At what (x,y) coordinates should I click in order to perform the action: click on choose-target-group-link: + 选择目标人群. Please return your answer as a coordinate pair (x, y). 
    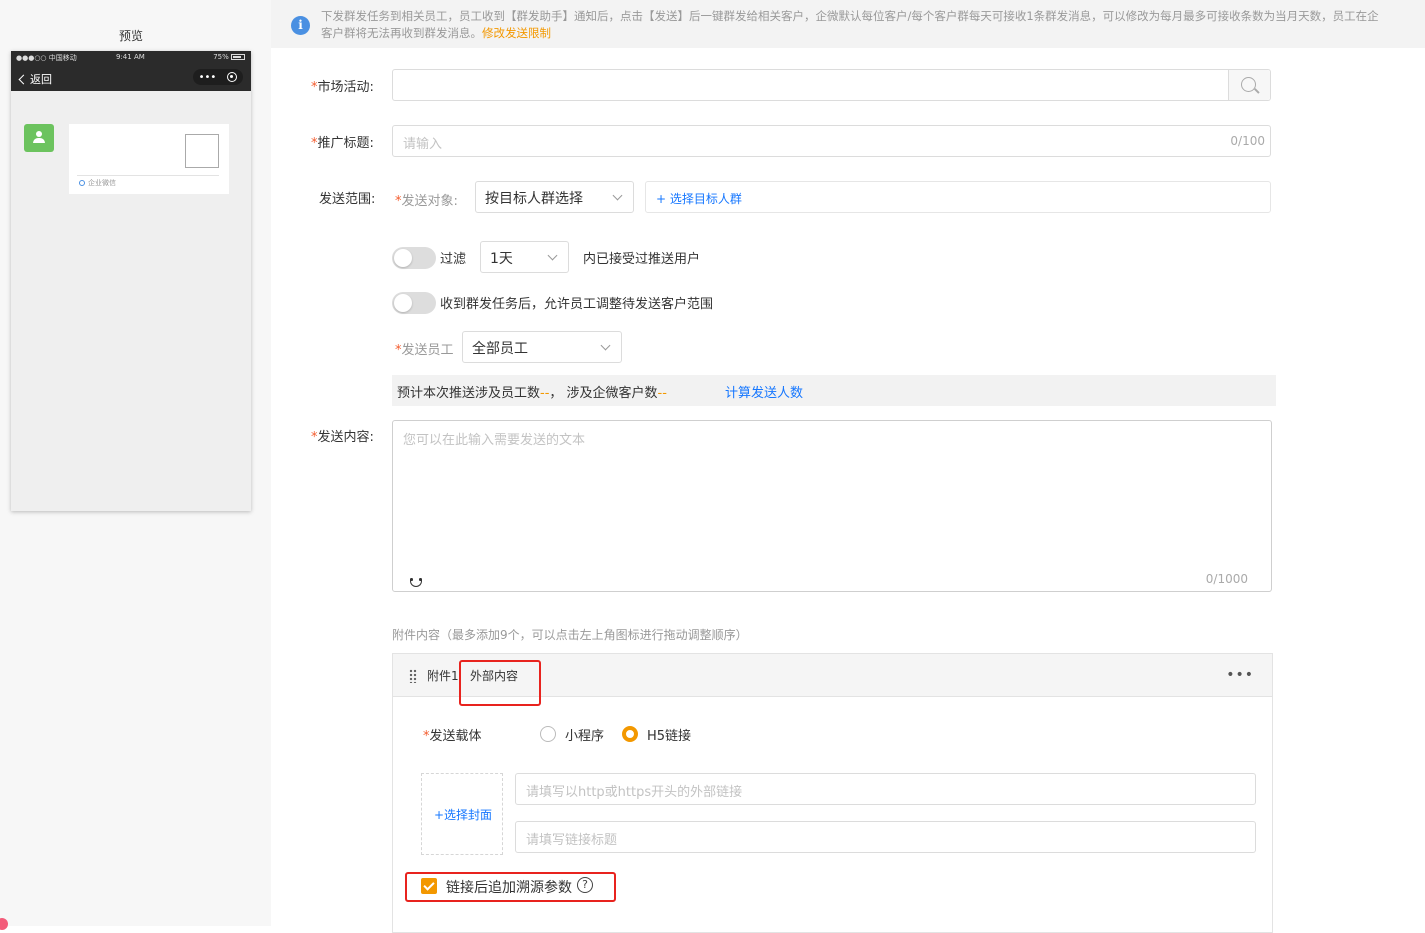
    Looking at the image, I should click on (699, 198).